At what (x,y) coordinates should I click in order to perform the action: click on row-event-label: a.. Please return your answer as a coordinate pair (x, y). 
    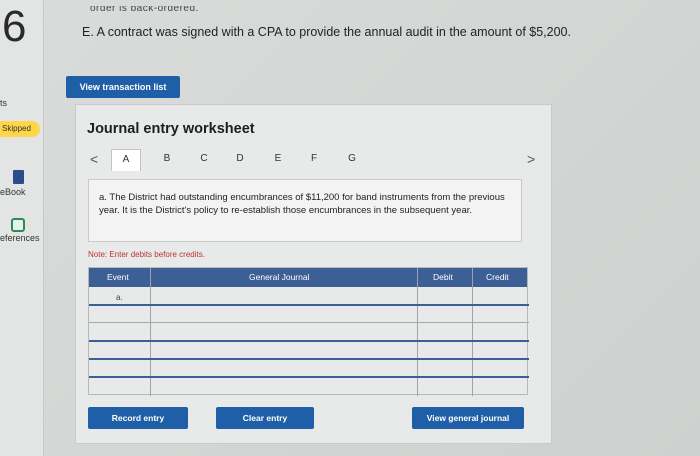
    Looking at the image, I should click on (119, 297).